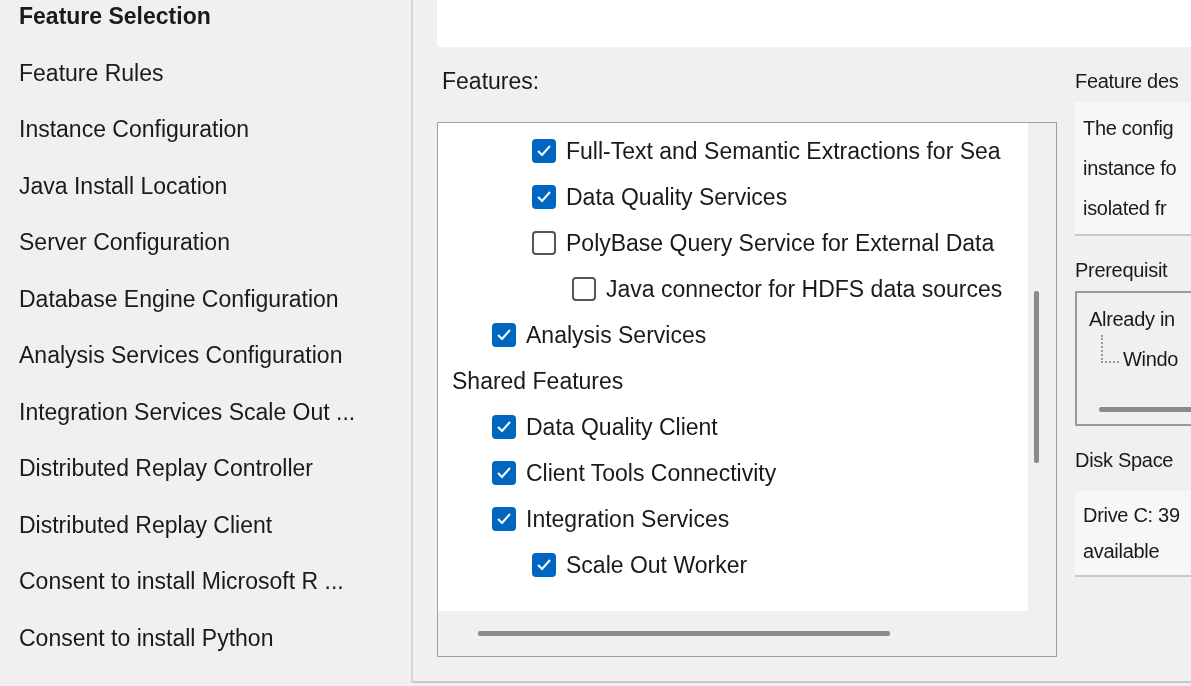 This screenshot has height=686, width=1191. I want to click on disk-space-text: available, so click(1121, 551).